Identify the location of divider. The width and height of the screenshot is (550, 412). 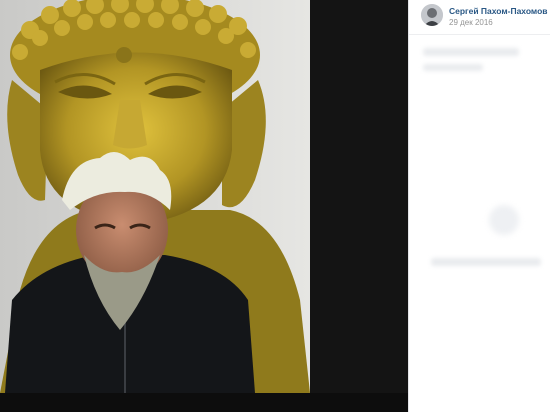
(479, 34).